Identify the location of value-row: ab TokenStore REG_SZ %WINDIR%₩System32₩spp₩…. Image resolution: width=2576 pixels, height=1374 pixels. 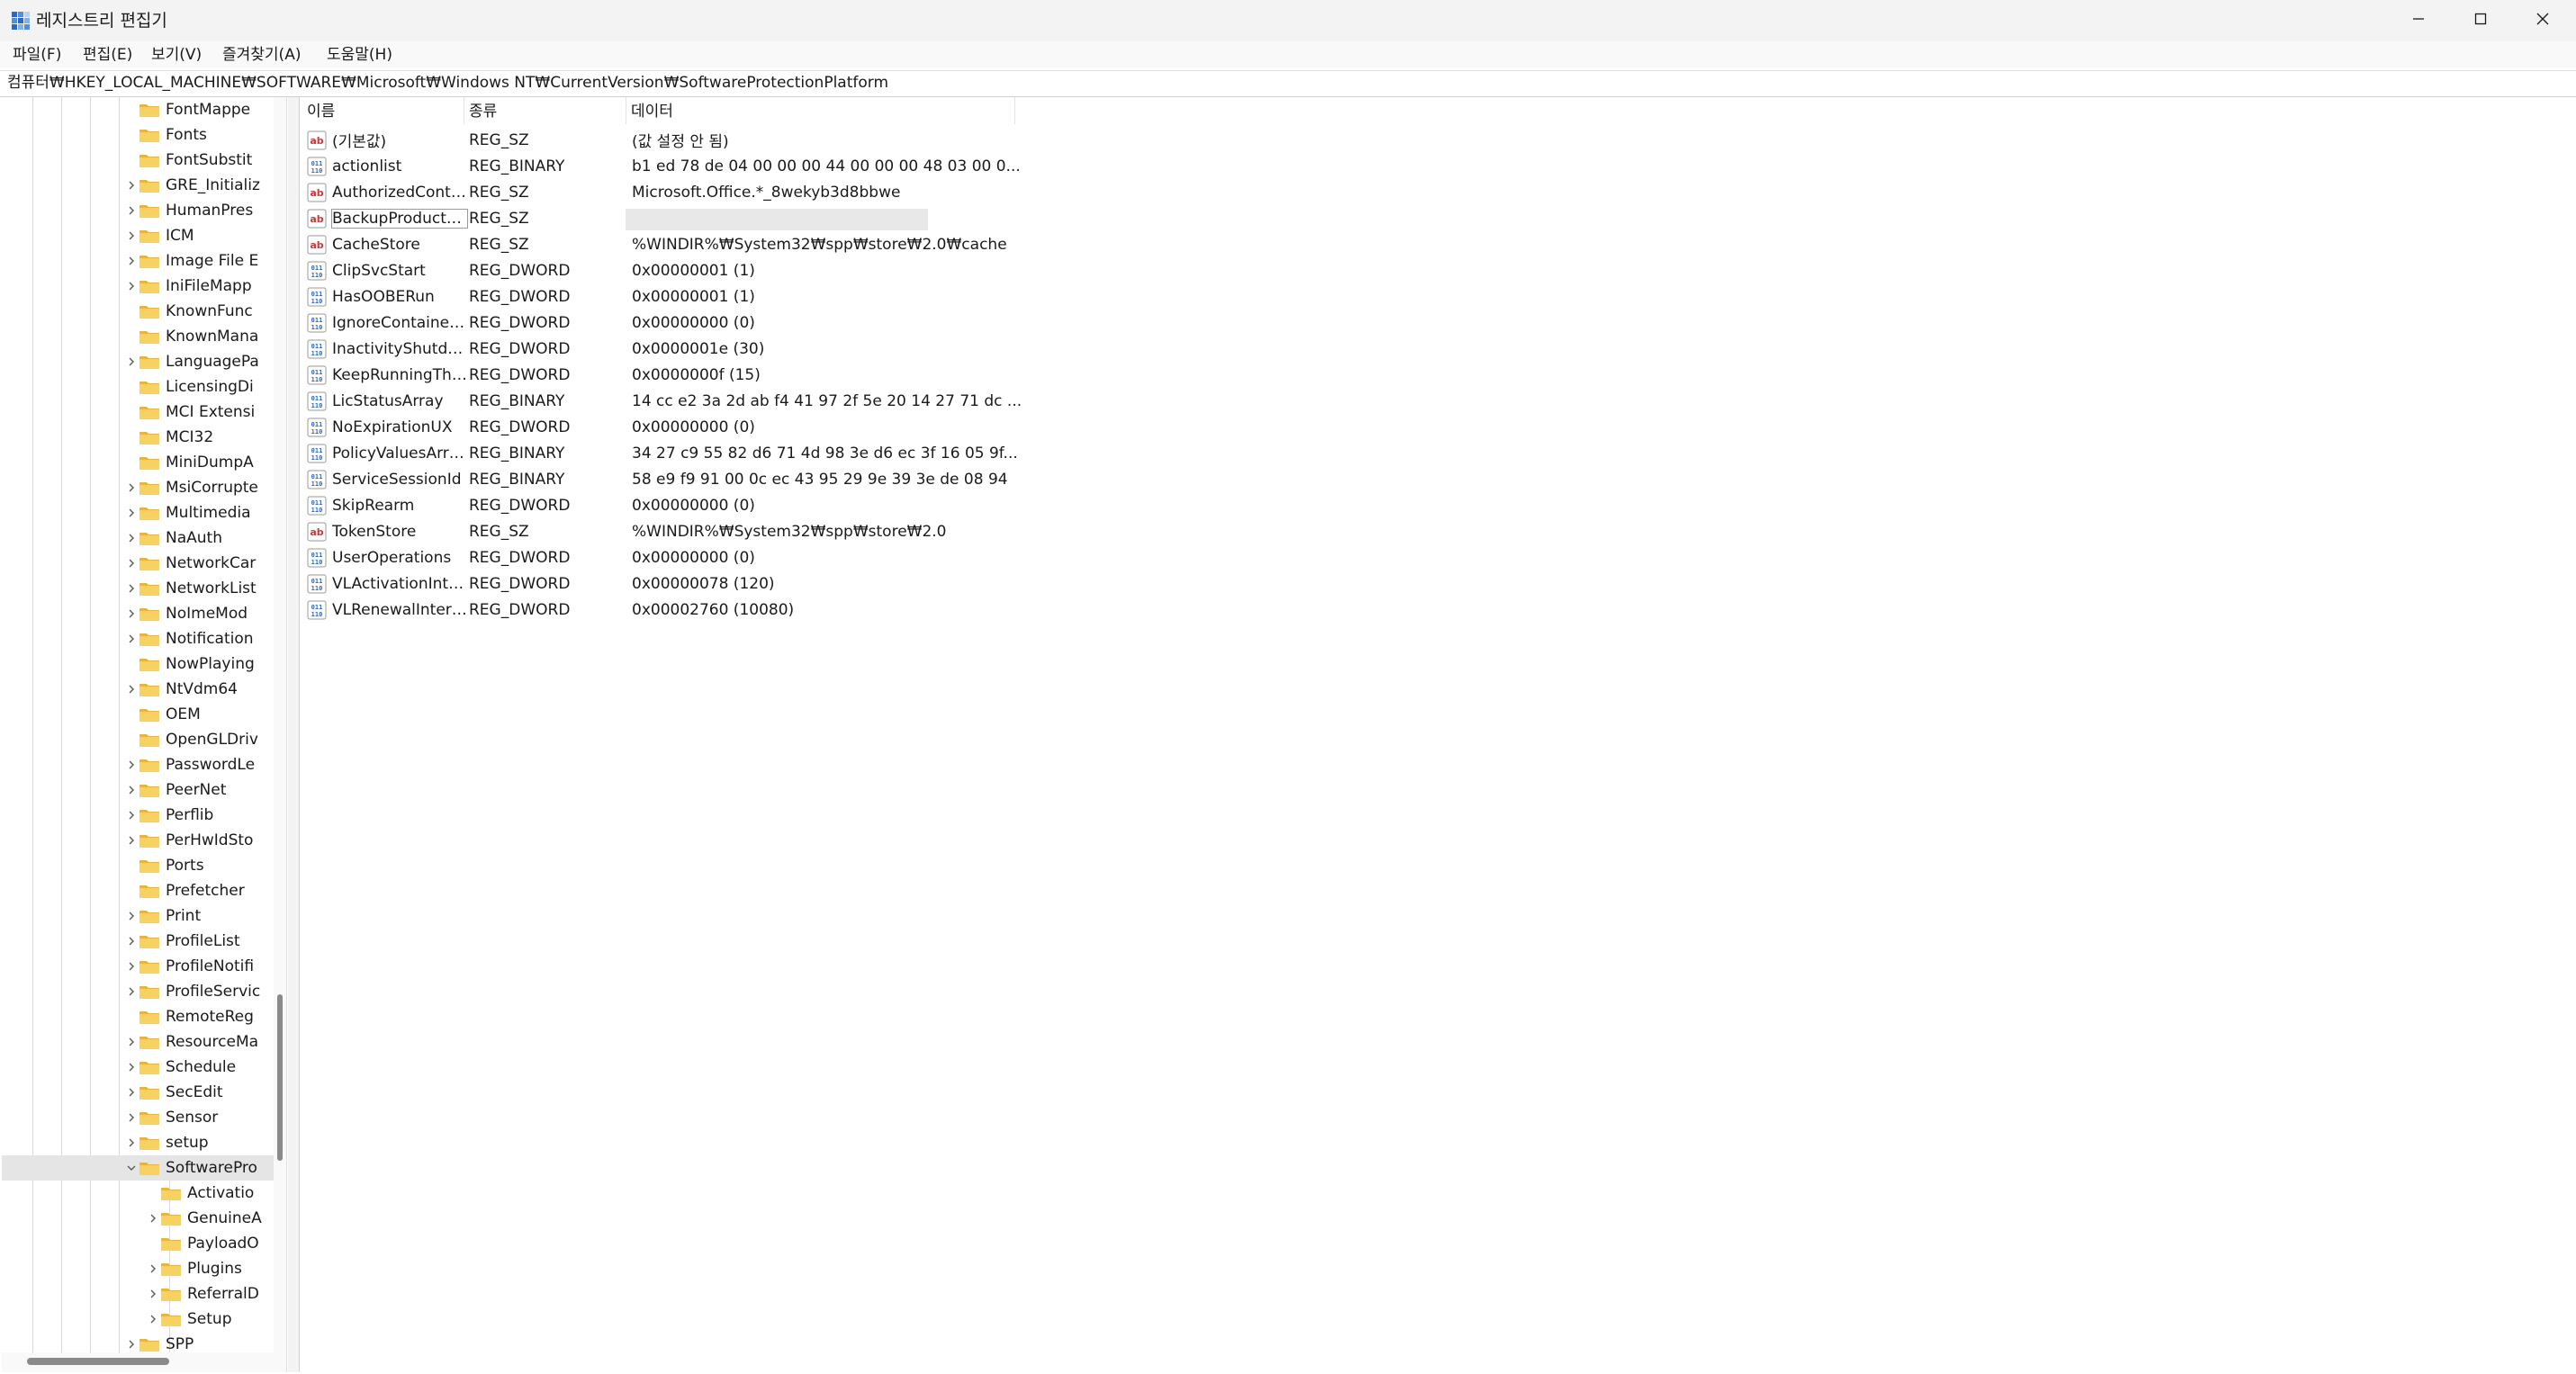
(660, 531).